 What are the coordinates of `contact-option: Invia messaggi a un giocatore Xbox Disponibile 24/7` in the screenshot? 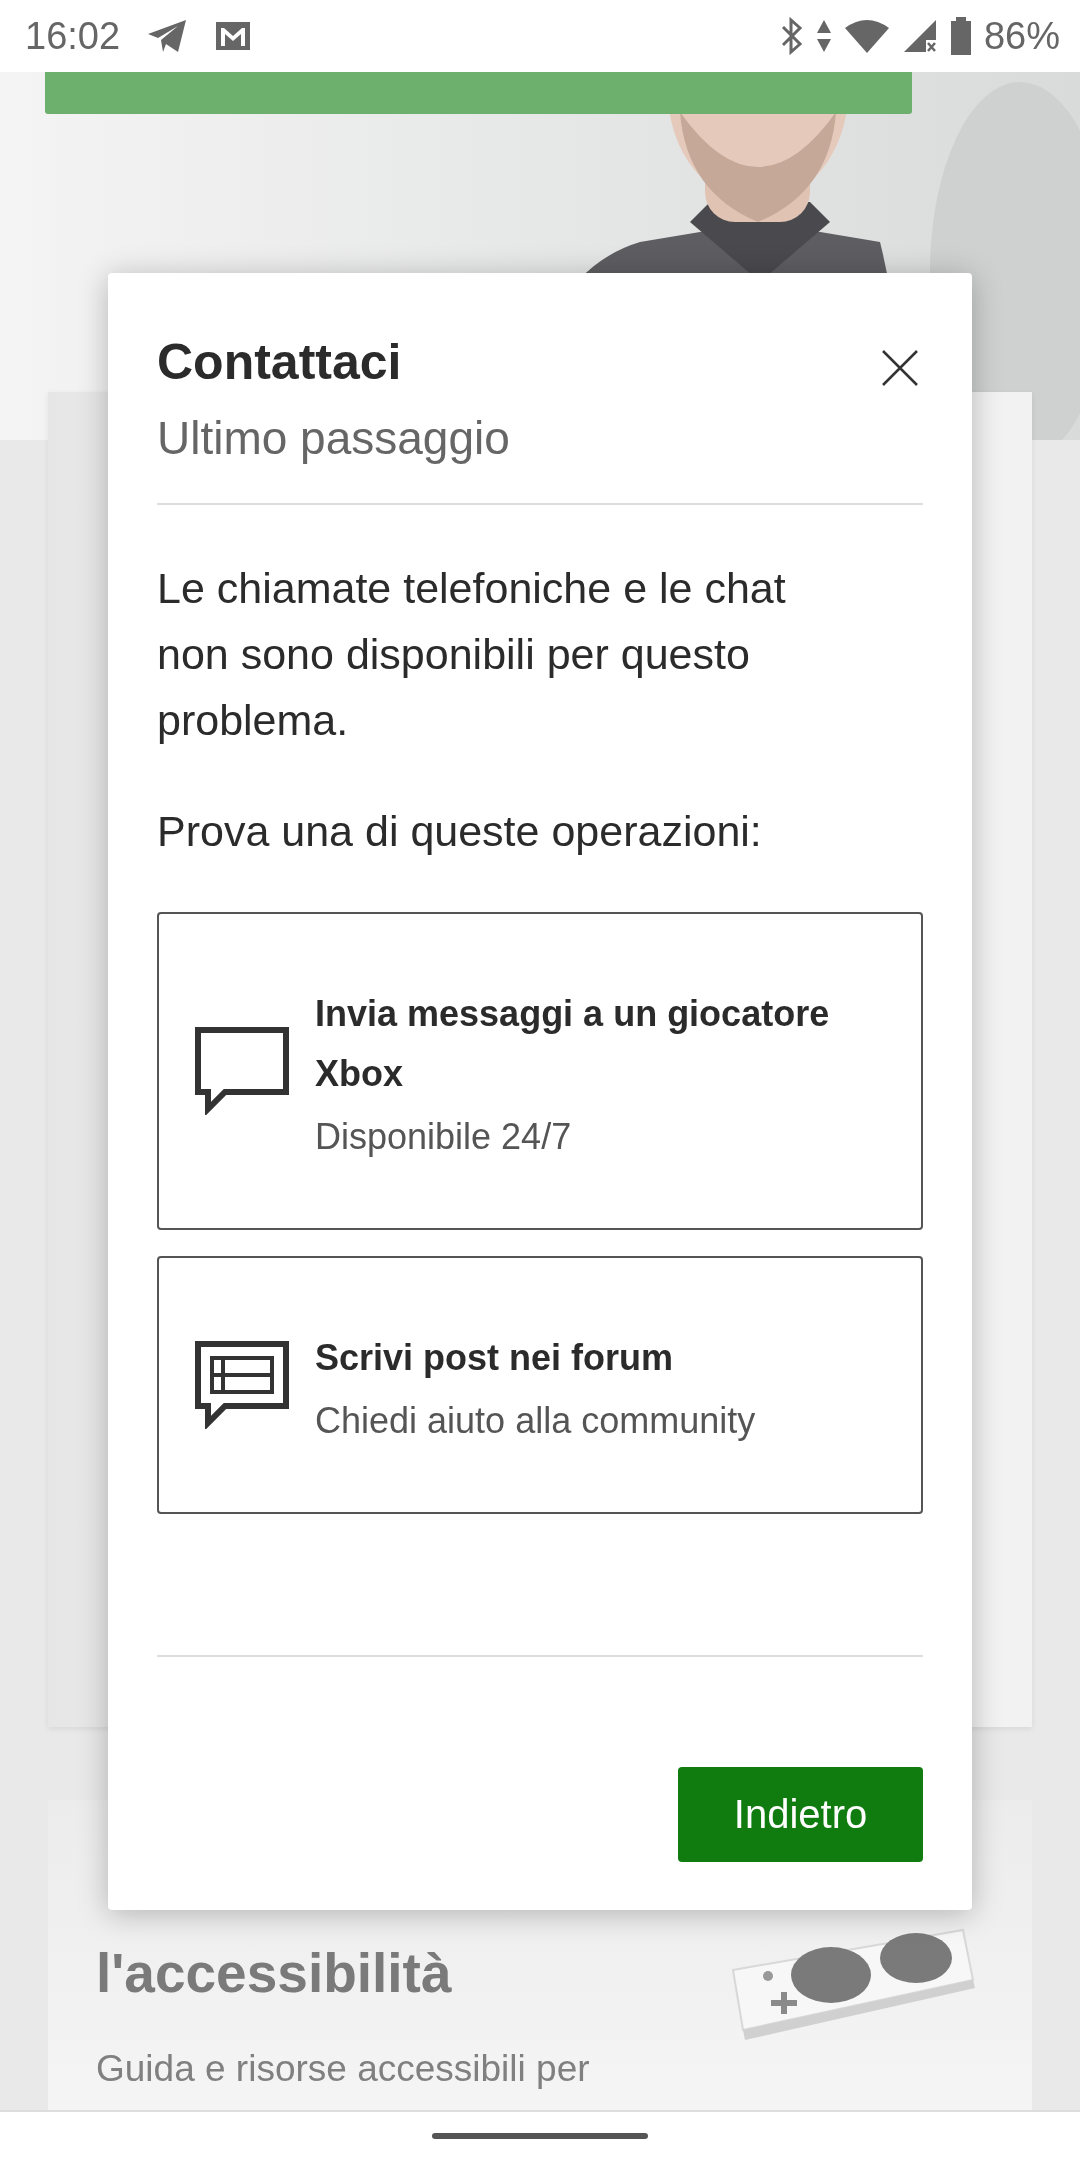 It's located at (540, 1071).